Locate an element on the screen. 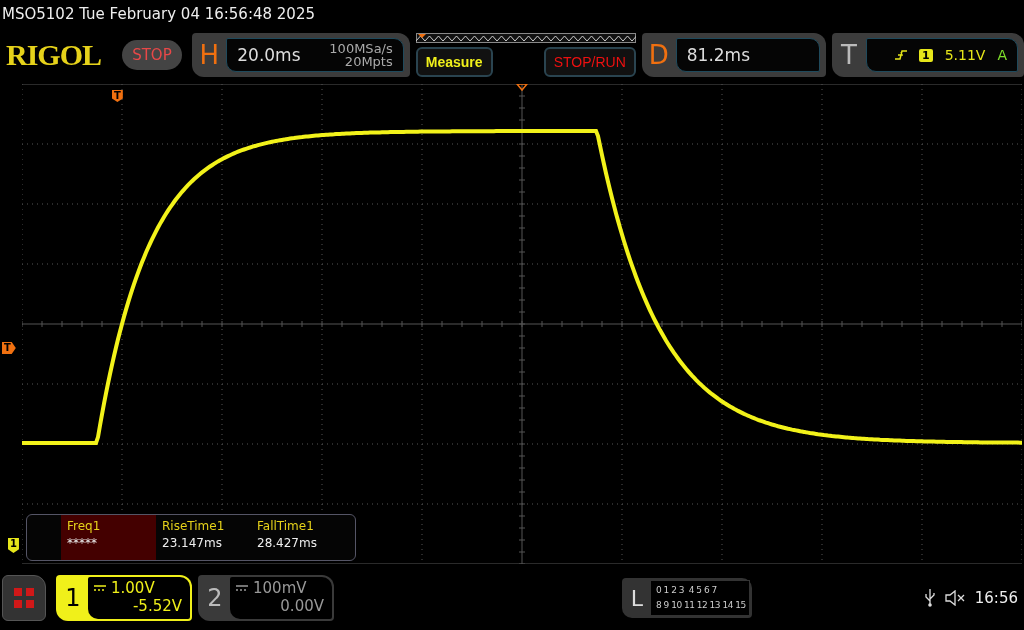  delay-value: 81.2ms is located at coordinates (718, 55).